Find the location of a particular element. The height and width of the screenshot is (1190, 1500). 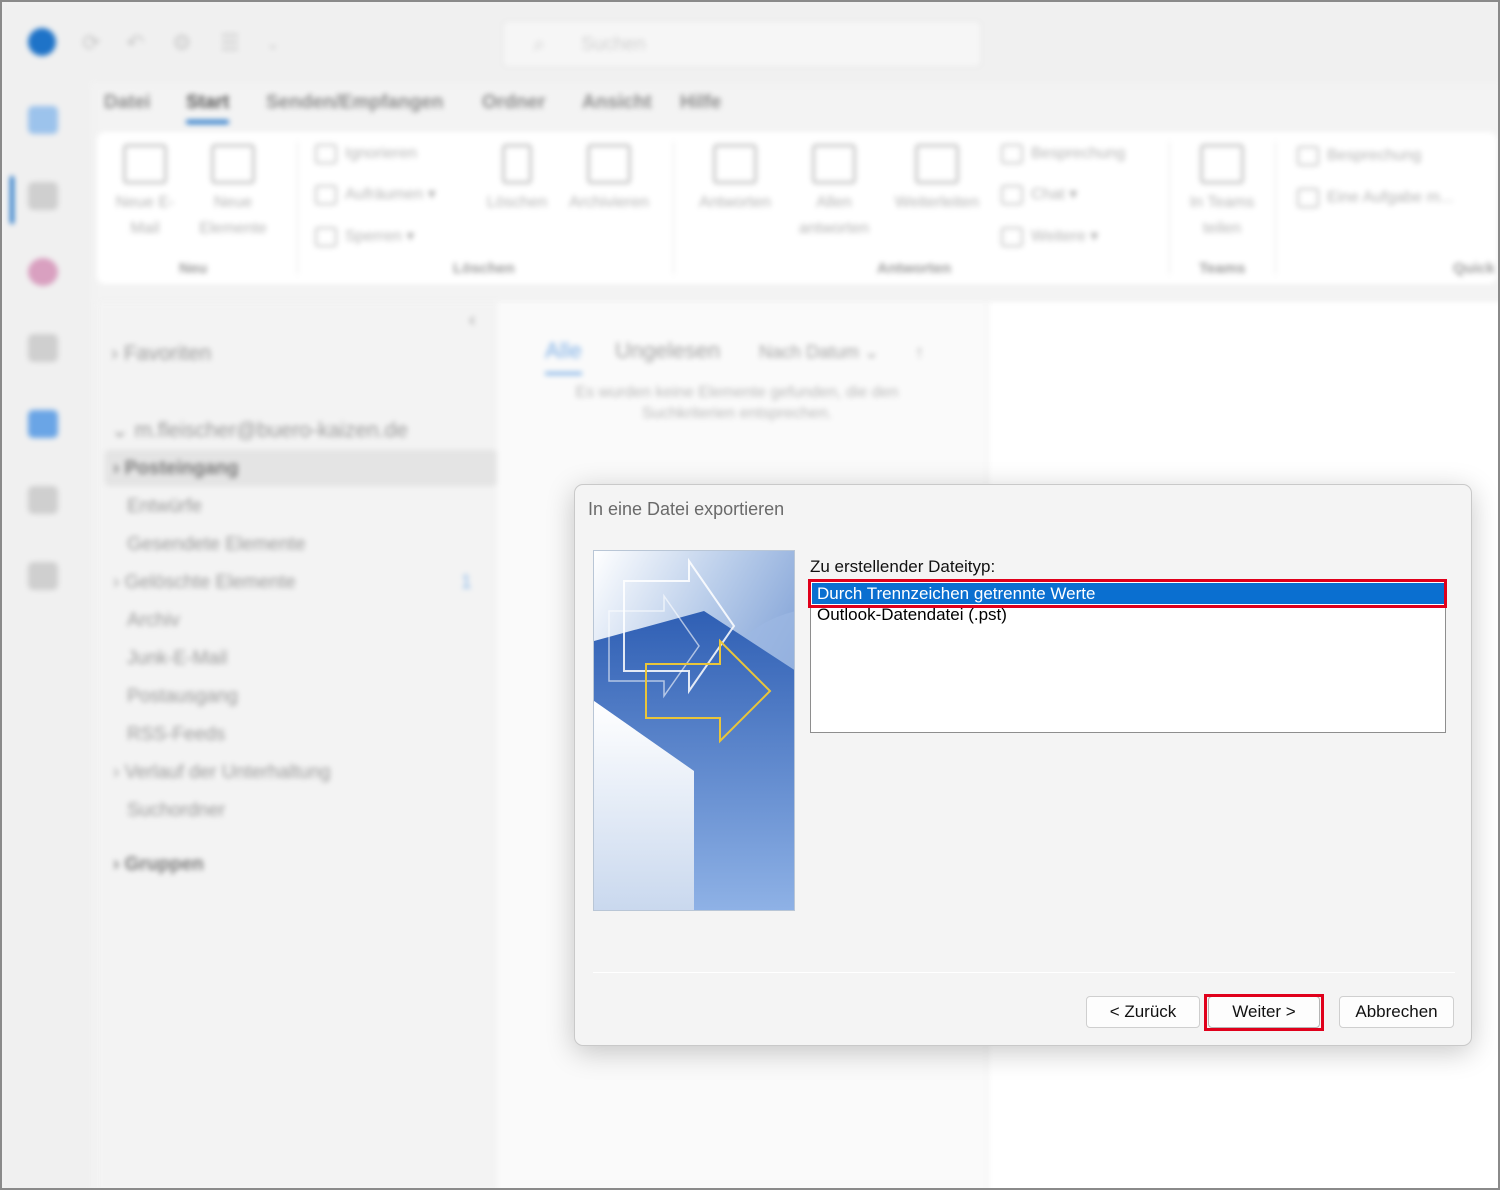

more-icon is located at coordinates (1012, 236).